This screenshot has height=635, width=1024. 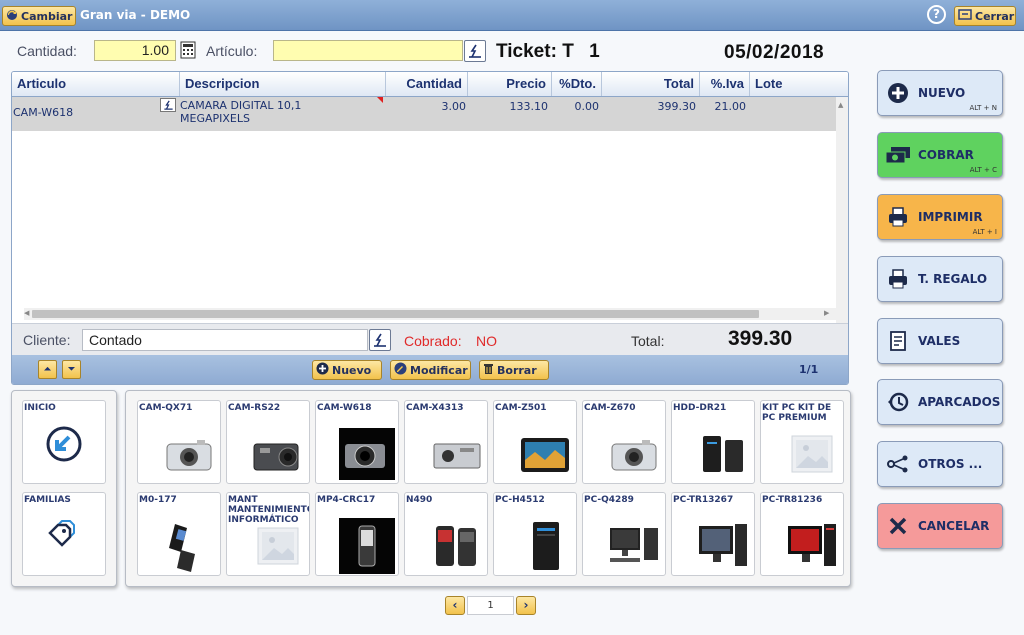 I want to click on product-tile: CAM-W618, so click(x=357, y=442).